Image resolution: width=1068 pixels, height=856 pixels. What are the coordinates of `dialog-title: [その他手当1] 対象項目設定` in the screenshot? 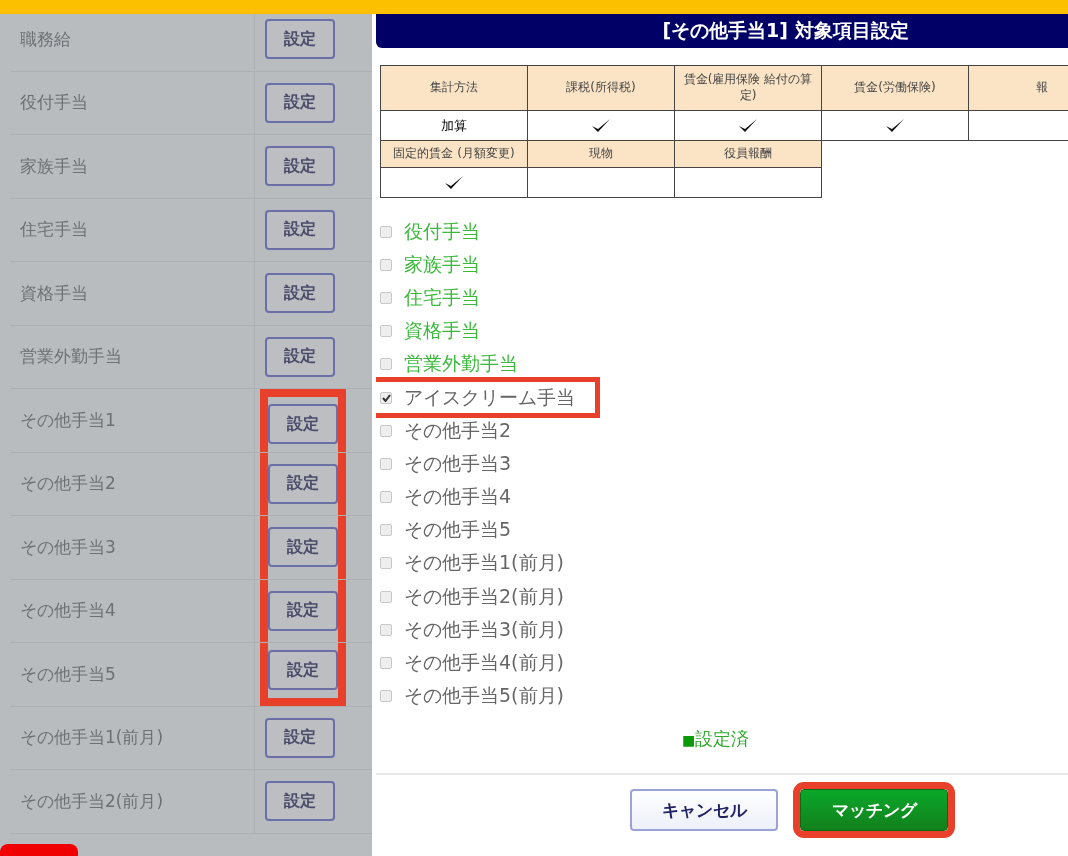 It's located at (722, 30).